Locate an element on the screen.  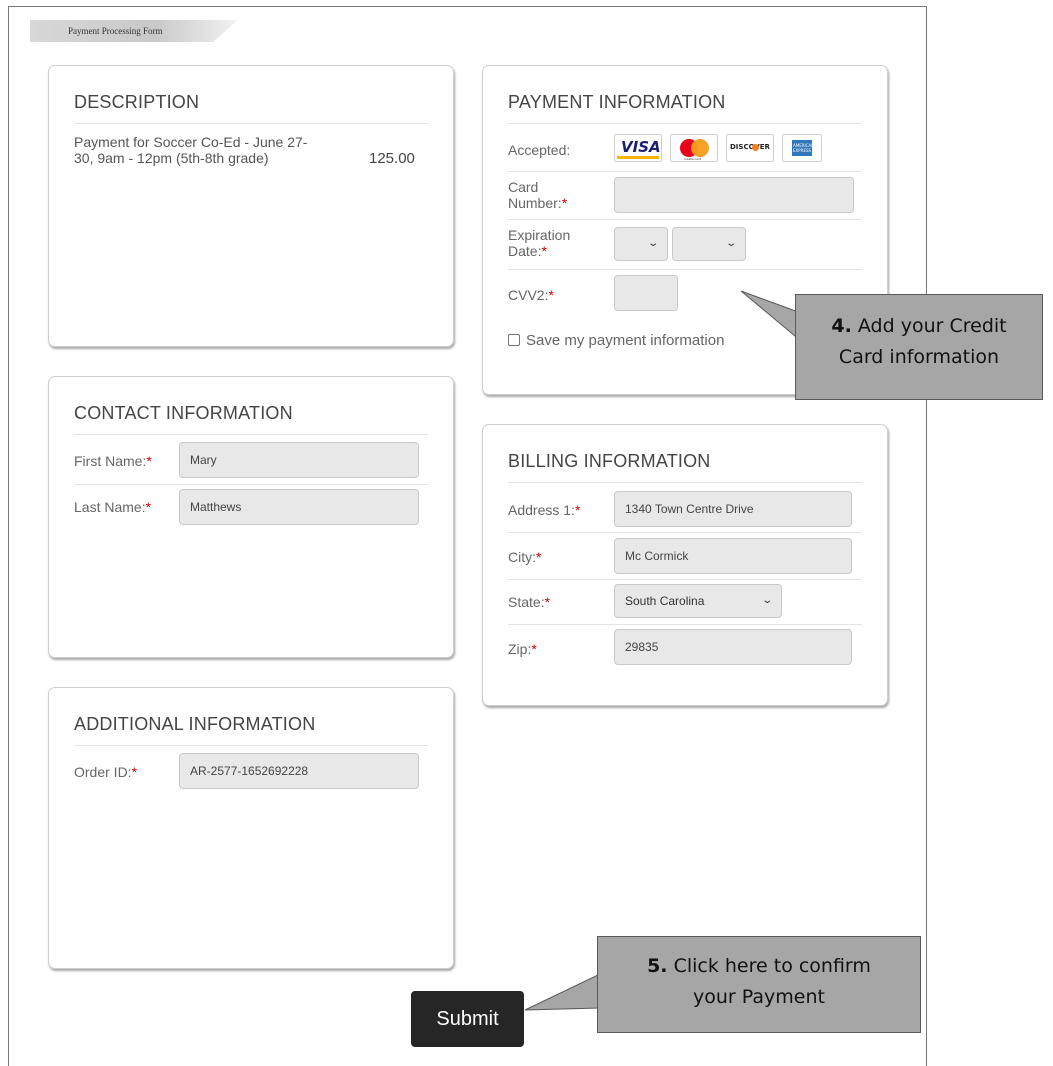
discover-icon: DISCOVER is located at coordinates (750, 148).